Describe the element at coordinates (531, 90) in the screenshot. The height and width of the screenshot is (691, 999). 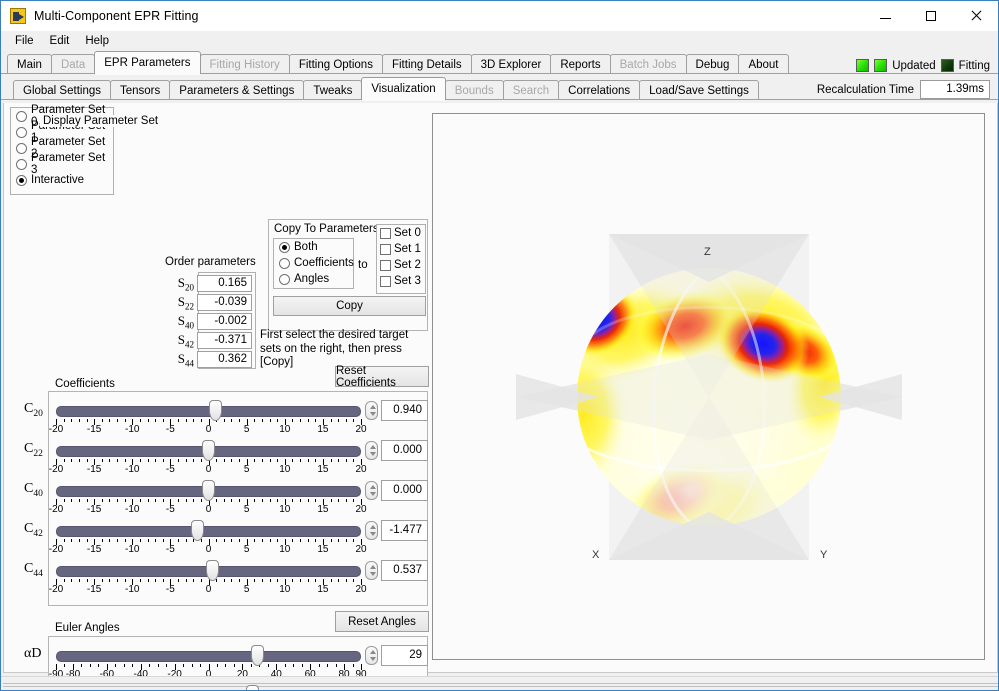
I see `subtab-search: Search` at that location.